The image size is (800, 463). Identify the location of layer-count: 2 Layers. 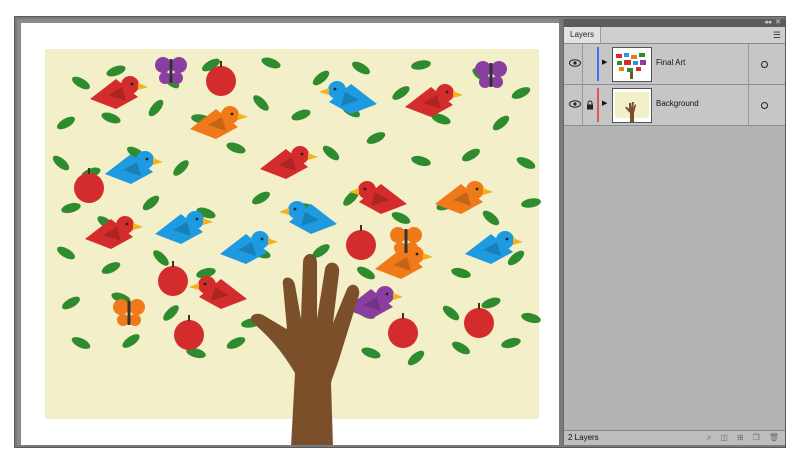
(583, 437).